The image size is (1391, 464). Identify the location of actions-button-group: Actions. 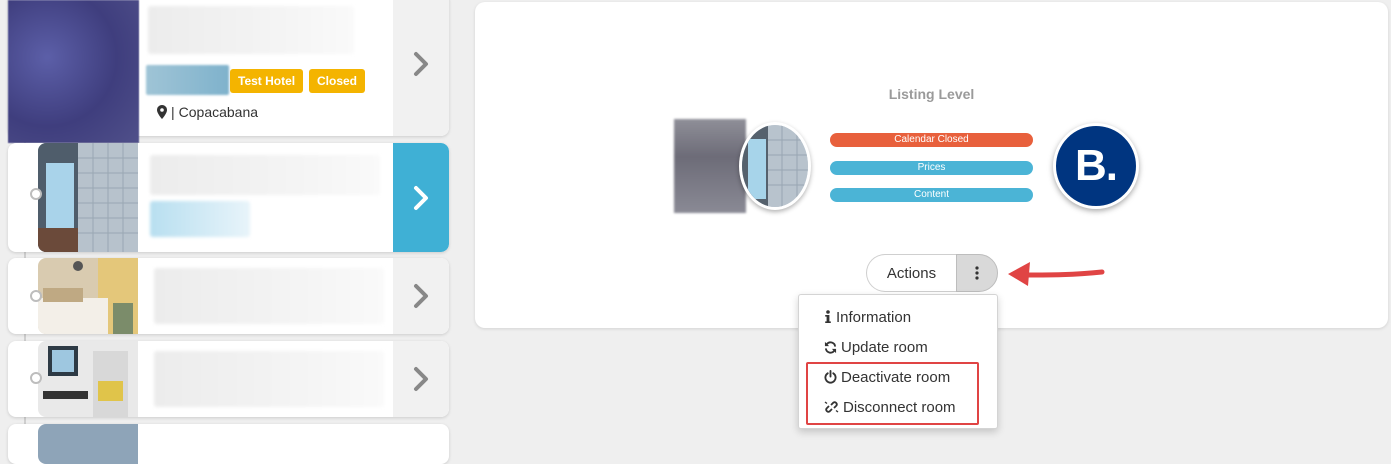
(932, 273).